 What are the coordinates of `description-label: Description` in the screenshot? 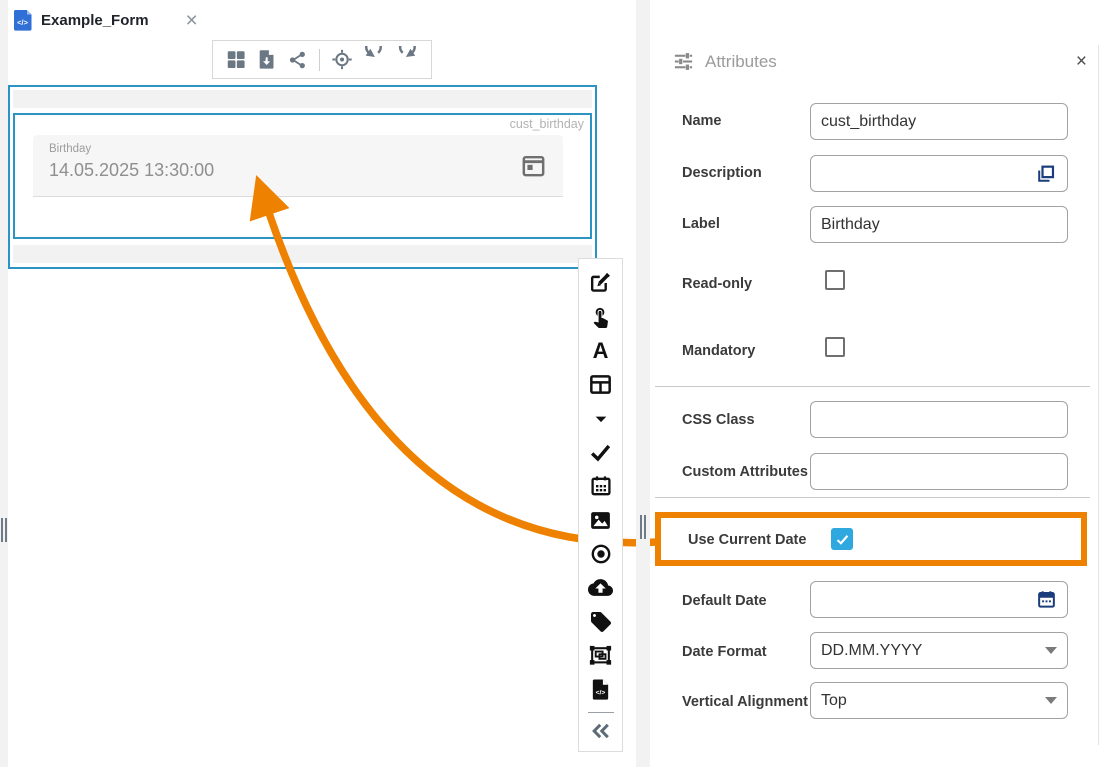 It's located at (722, 173).